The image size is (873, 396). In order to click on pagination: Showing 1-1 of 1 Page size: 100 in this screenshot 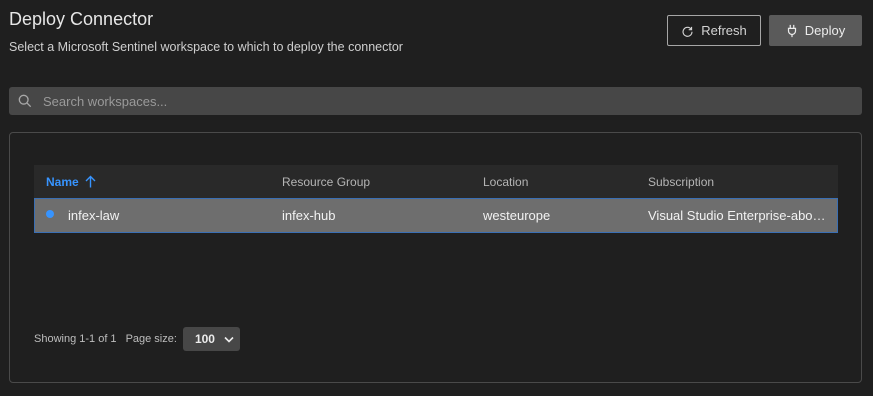, I will do `click(137, 339)`.